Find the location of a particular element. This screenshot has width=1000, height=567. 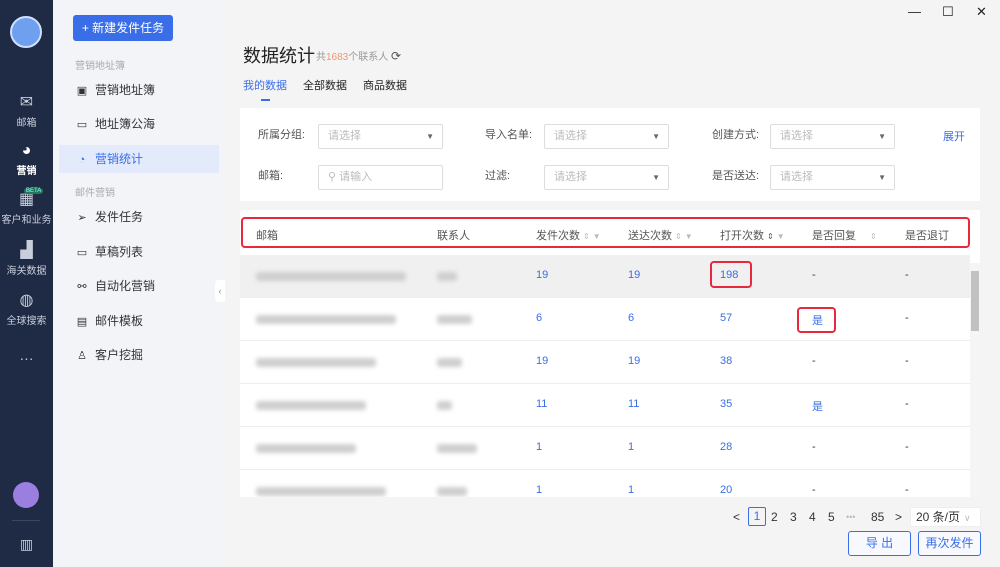

ellipsis: ••• is located at coordinates (850, 517).